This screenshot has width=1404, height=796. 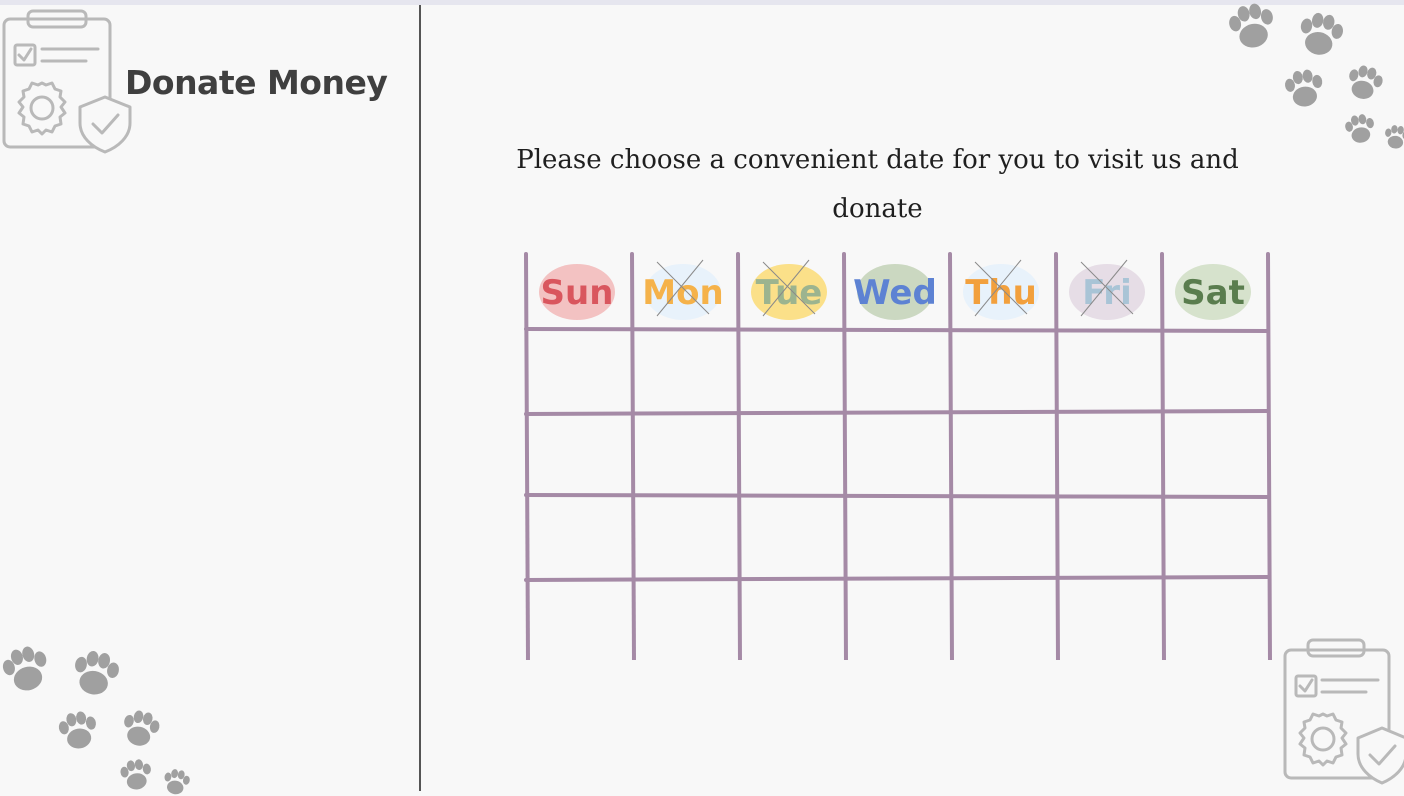 What do you see at coordinates (682, 293) in the screenshot?
I see `day-label-mon: Mon` at bounding box center [682, 293].